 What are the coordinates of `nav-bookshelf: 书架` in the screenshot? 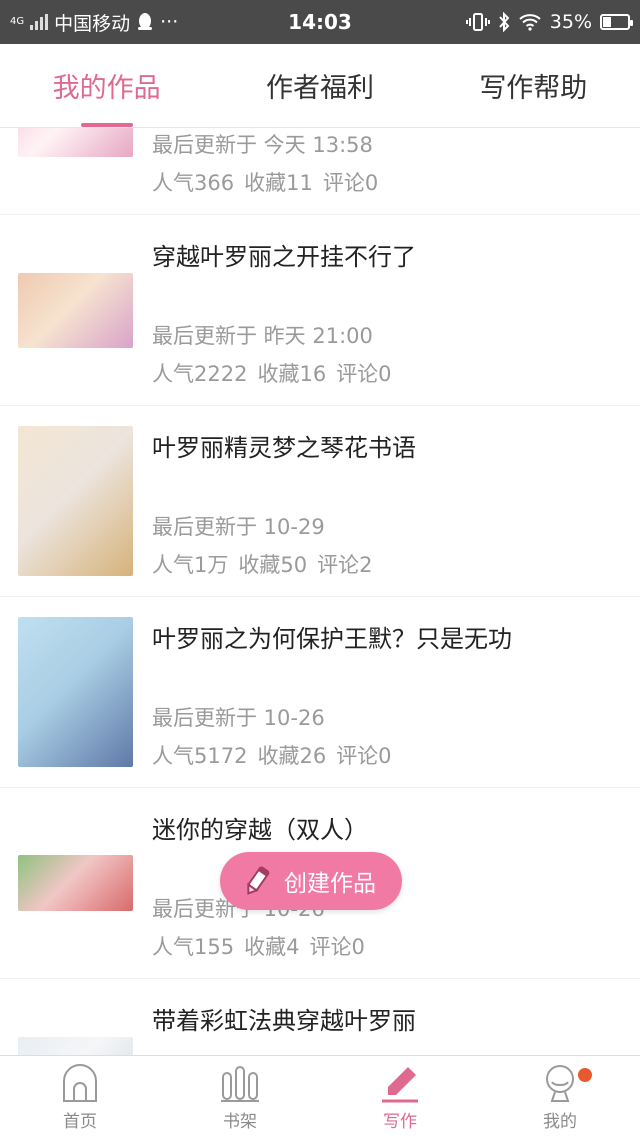 It's located at (240, 1097).